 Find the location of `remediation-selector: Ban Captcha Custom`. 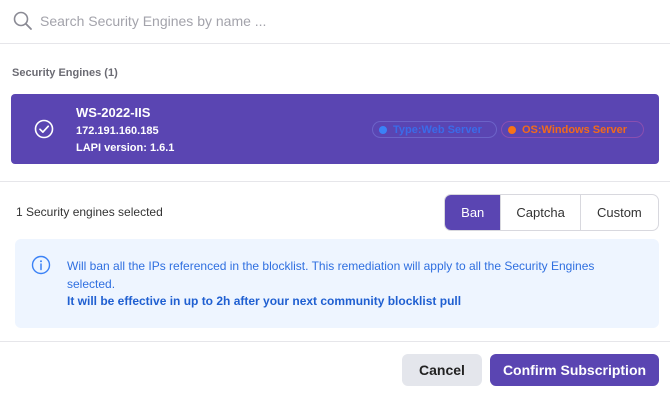

remediation-selector: Ban Captcha Custom is located at coordinates (551, 212).